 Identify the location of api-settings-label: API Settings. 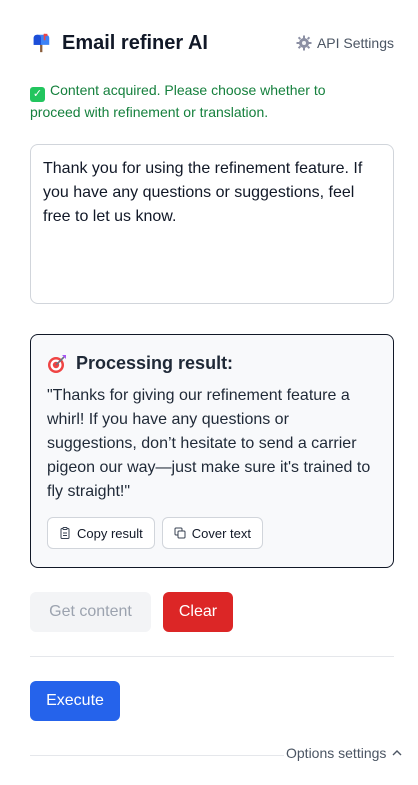
(355, 43).